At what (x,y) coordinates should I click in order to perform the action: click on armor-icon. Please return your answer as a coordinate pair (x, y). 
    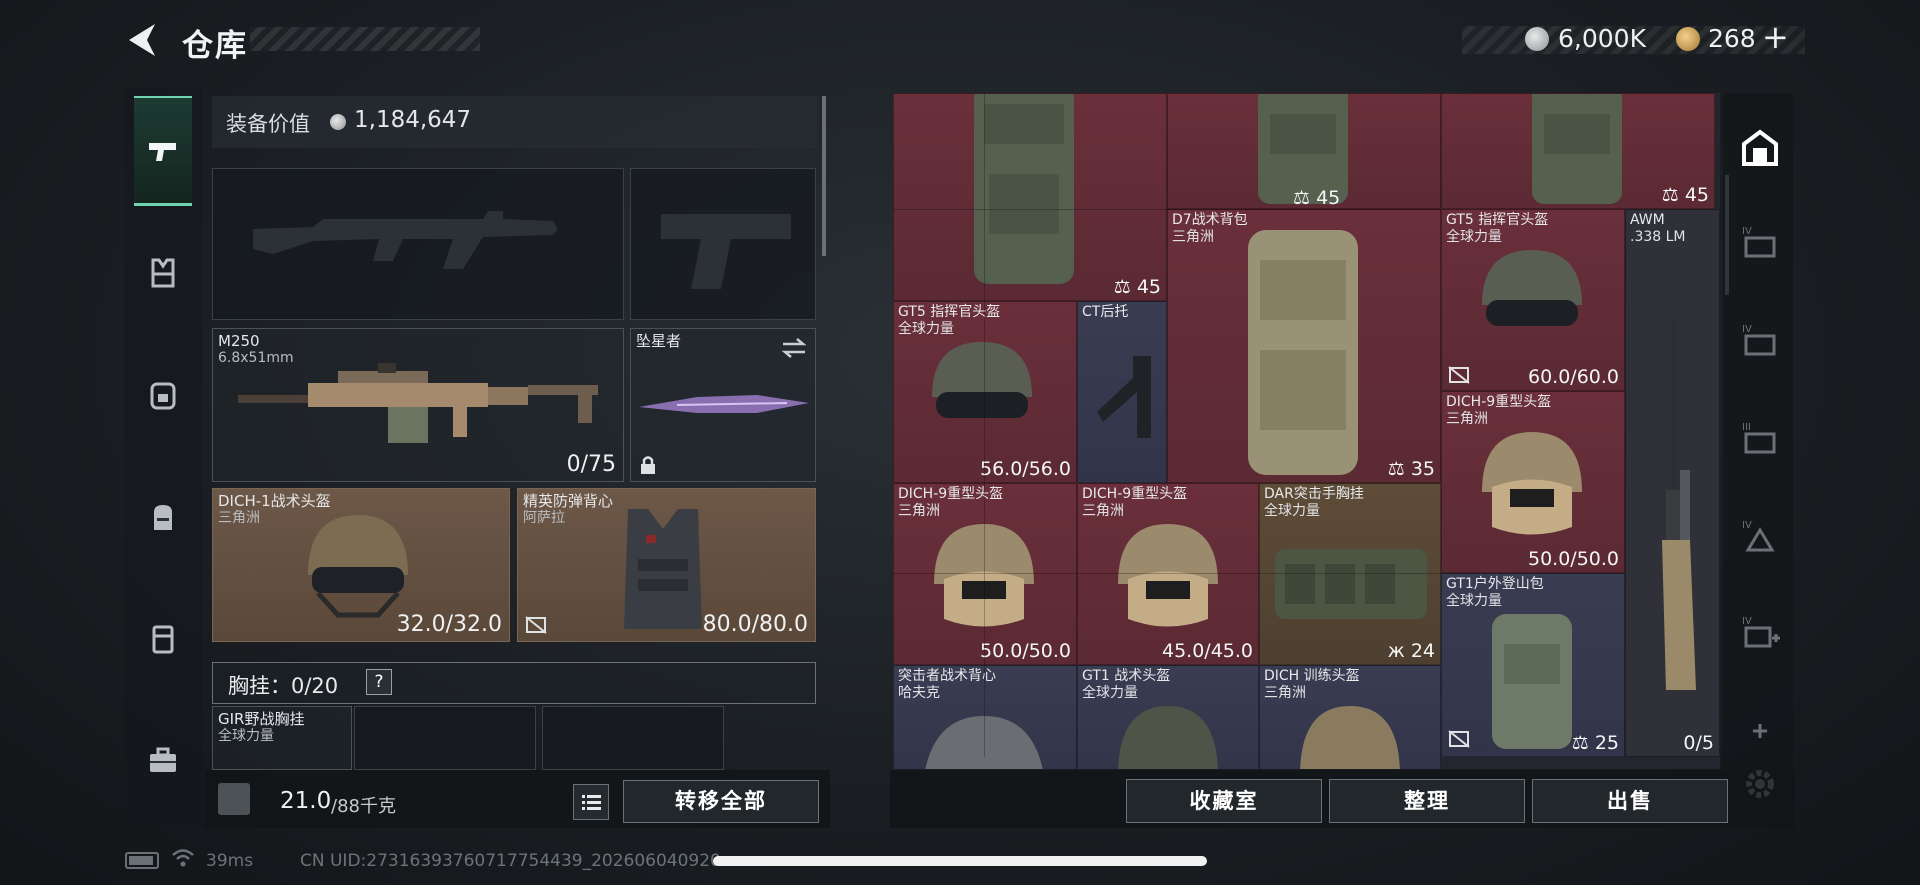
    Looking at the image, I should click on (163, 639).